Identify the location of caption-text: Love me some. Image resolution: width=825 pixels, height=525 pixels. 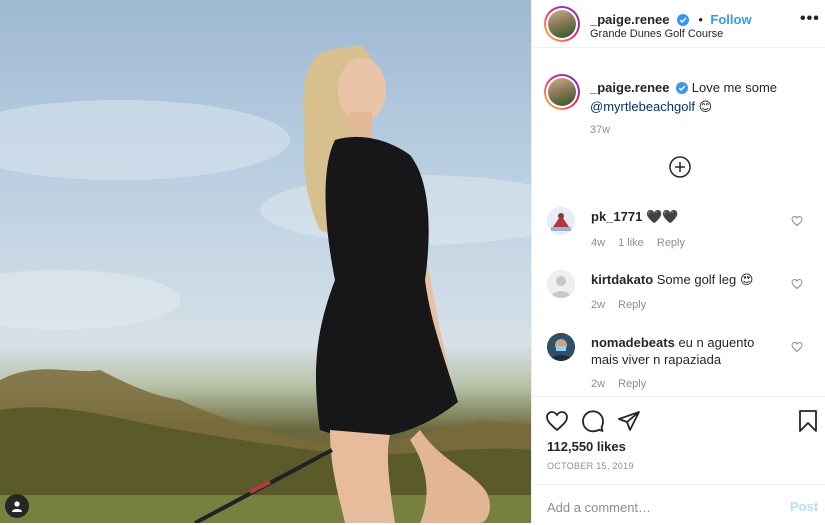
(734, 87).